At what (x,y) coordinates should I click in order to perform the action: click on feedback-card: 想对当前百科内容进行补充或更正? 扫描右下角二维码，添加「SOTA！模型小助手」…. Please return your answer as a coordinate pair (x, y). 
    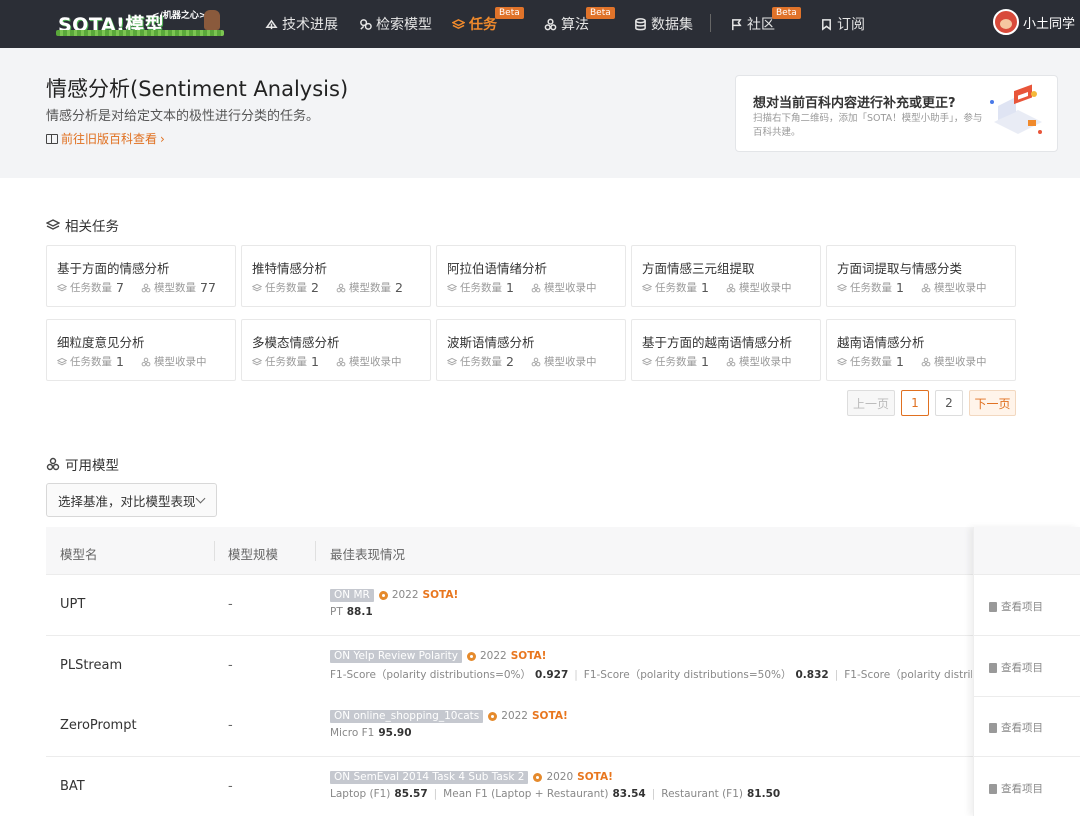
    Looking at the image, I should click on (896, 113).